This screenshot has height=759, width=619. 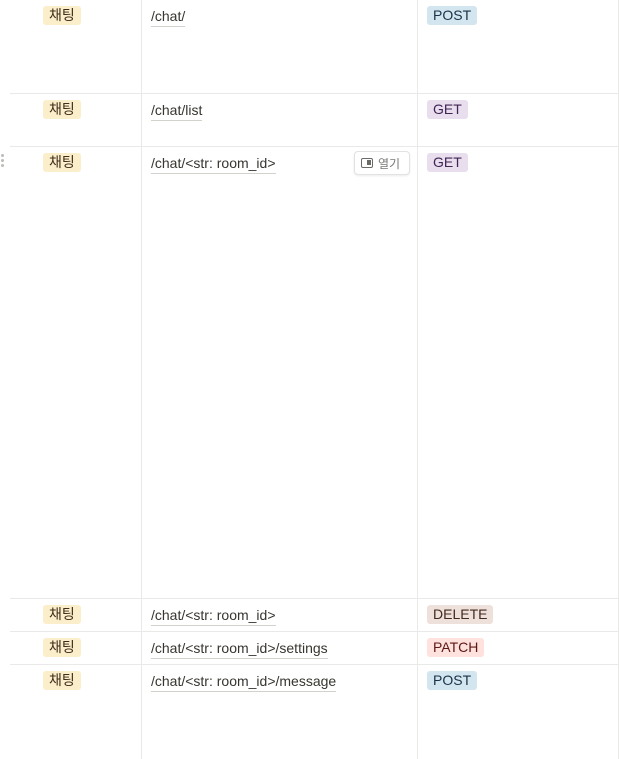 What do you see at coordinates (280, 615) in the screenshot?
I see `route-cell: /chat/<str: room_id>` at bounding box center [280, 615].